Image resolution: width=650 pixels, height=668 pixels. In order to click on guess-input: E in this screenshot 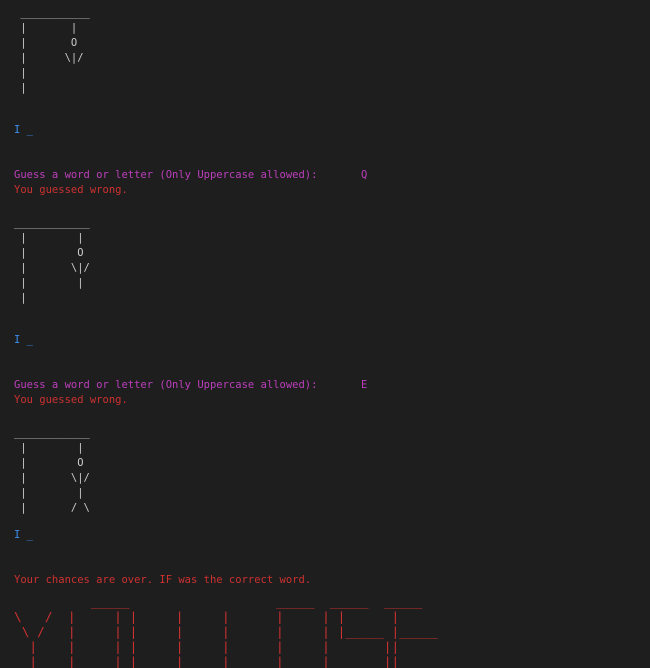, I will do `click(364, 385)`.